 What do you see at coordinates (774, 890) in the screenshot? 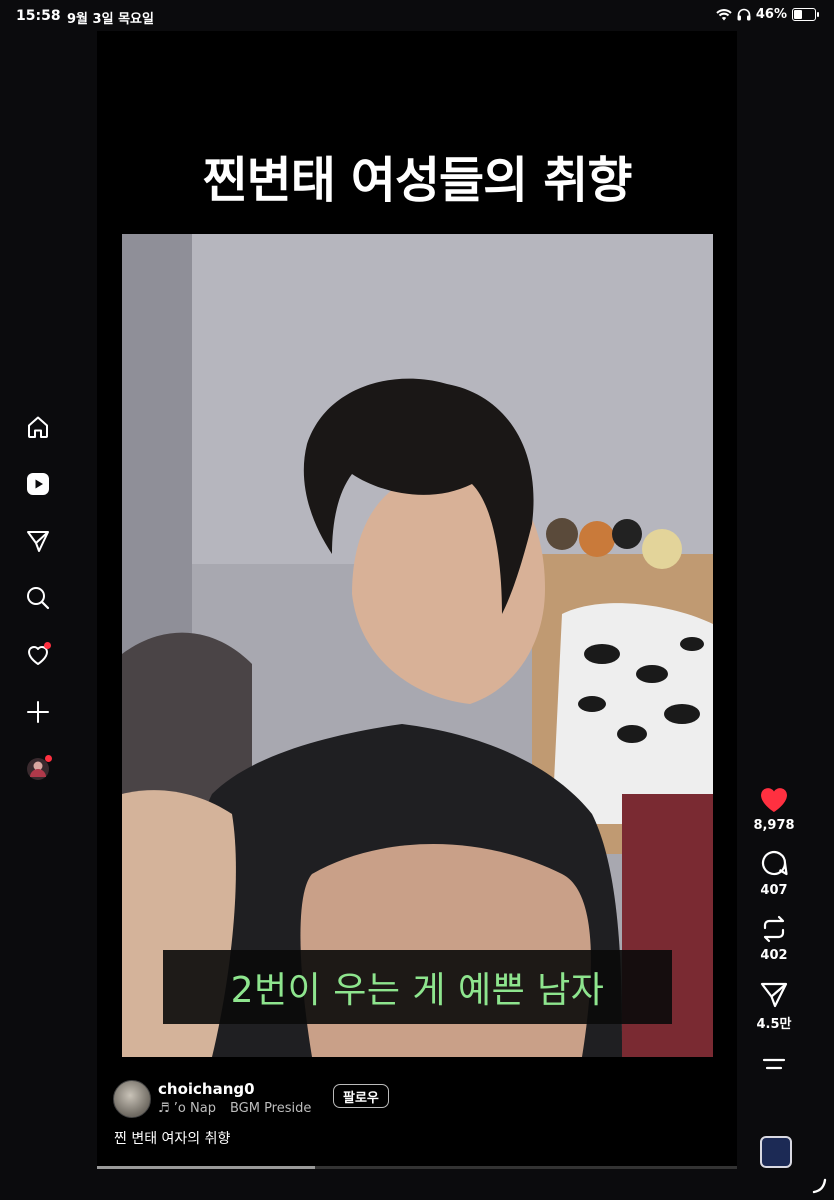
I see `comment-count: 407` at bounding box center [774, 890].